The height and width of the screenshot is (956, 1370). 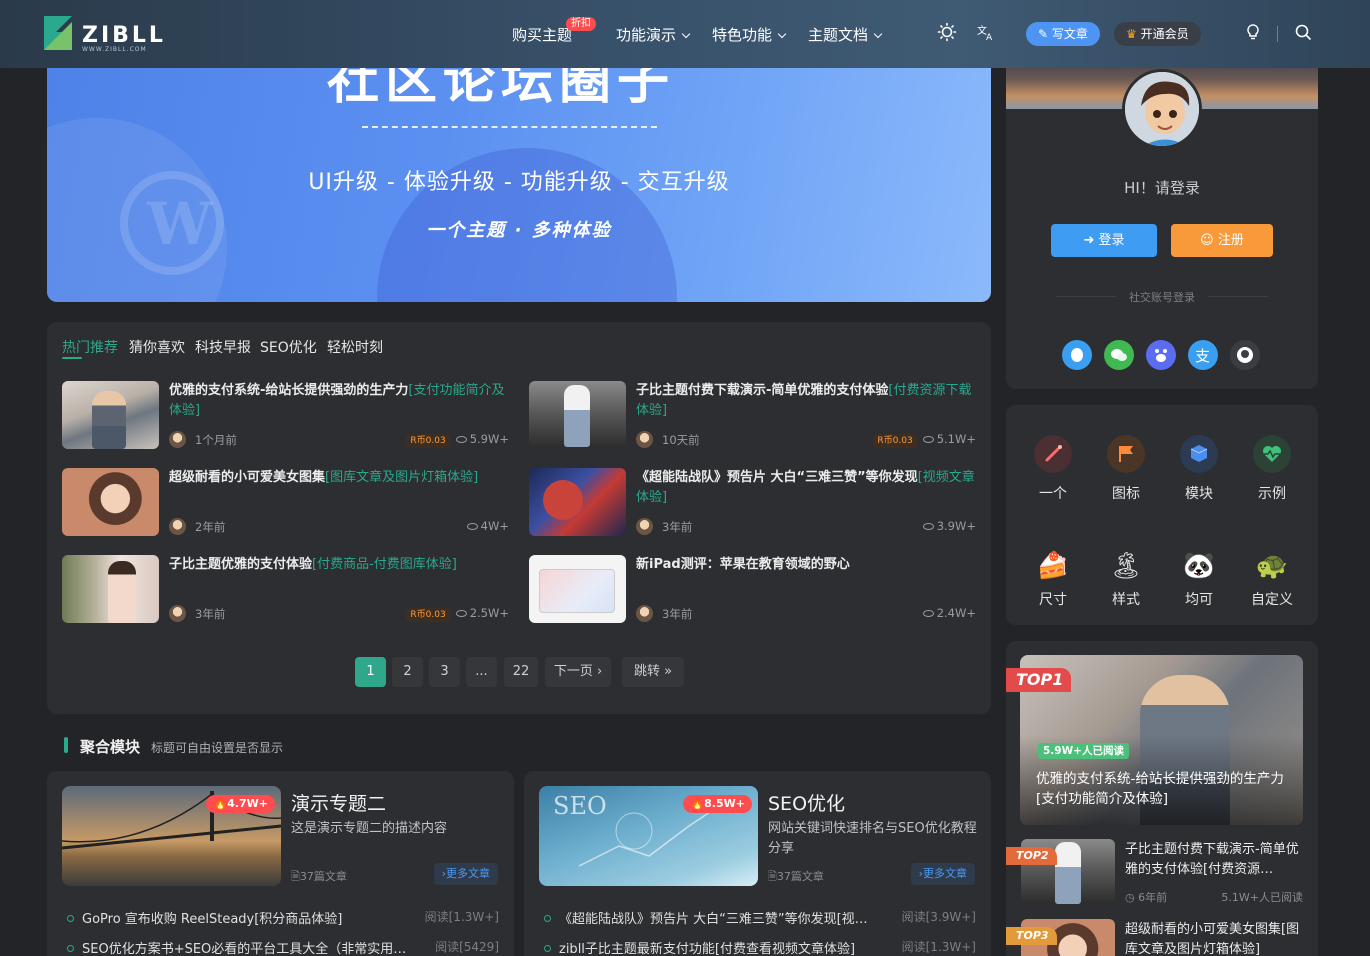 I want to click on banner-divider, so click(x=509, y=127).